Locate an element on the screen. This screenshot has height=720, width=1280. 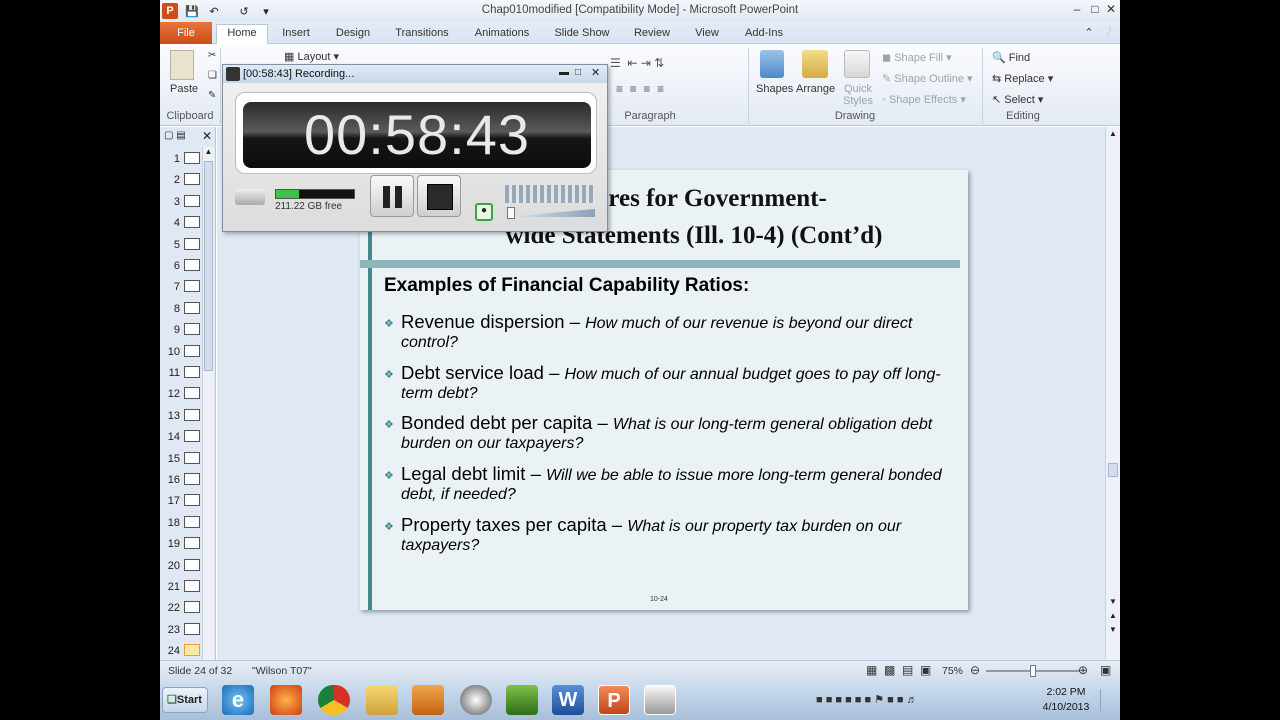
align-tools: ≡ ≡ ≡ ≡ is located at coordinates (640, 89).